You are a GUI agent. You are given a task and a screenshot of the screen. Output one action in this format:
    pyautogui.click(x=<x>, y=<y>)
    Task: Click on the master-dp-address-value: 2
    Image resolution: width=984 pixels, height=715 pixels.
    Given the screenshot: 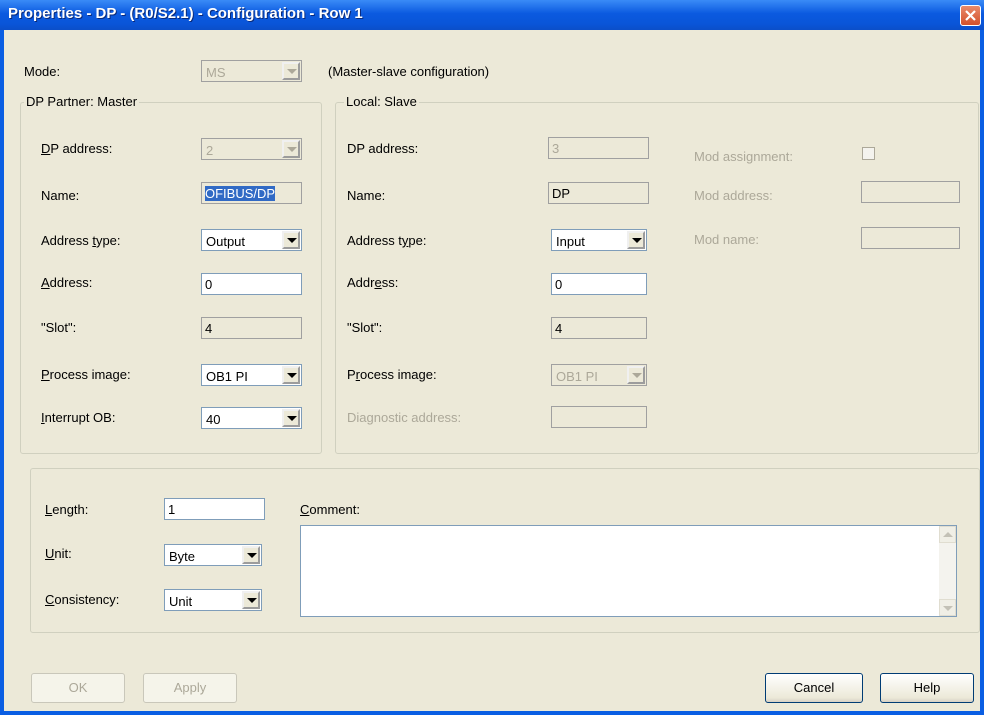 What is the action you would take?
    pyautogui.click(x=210, y=150)
    